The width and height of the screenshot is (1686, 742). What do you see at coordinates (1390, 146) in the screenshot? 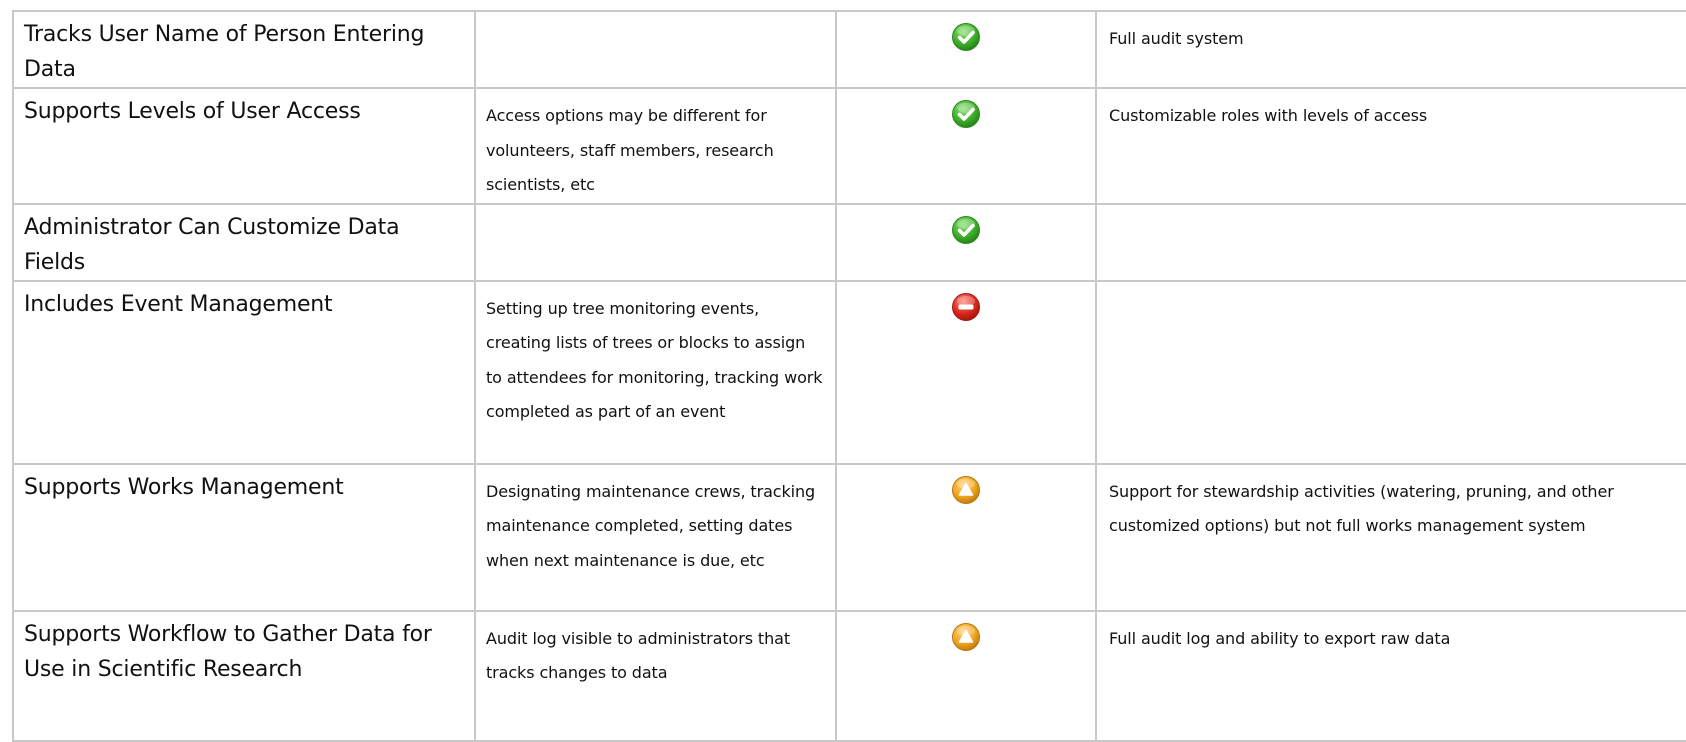
I see `notes-cell: Customizable roles with levels of access` at bounding box center [1390, 146].